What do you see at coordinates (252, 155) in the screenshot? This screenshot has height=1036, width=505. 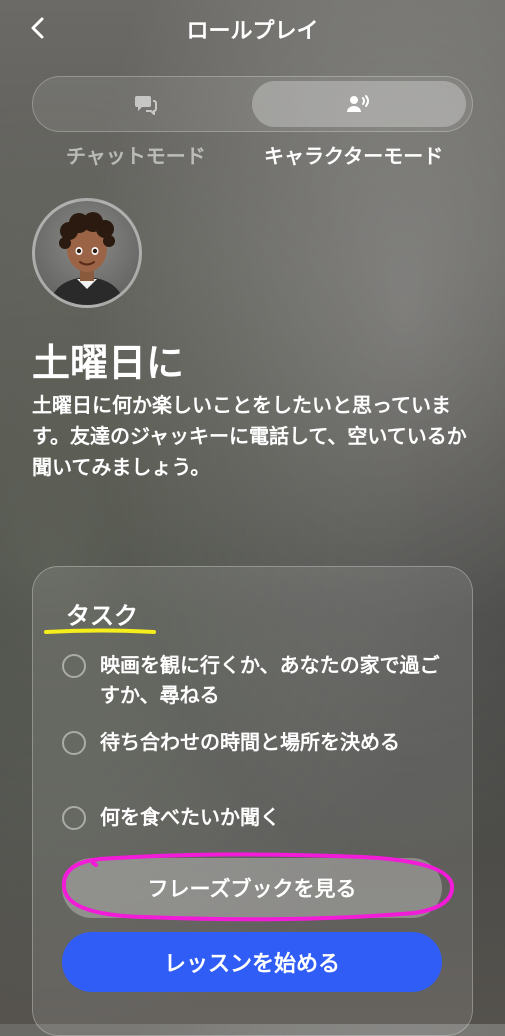 I see `mode-labels: チャットモード キャラクターモード` at bounding box center [252, 155].